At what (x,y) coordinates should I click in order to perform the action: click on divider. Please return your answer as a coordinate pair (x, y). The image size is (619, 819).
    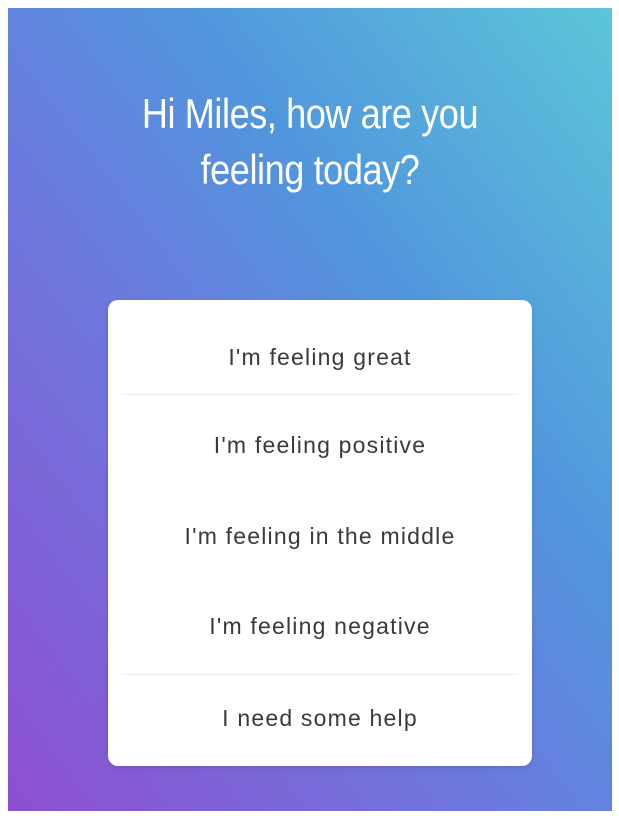
    Looking at the image, I should click on (320, 394).